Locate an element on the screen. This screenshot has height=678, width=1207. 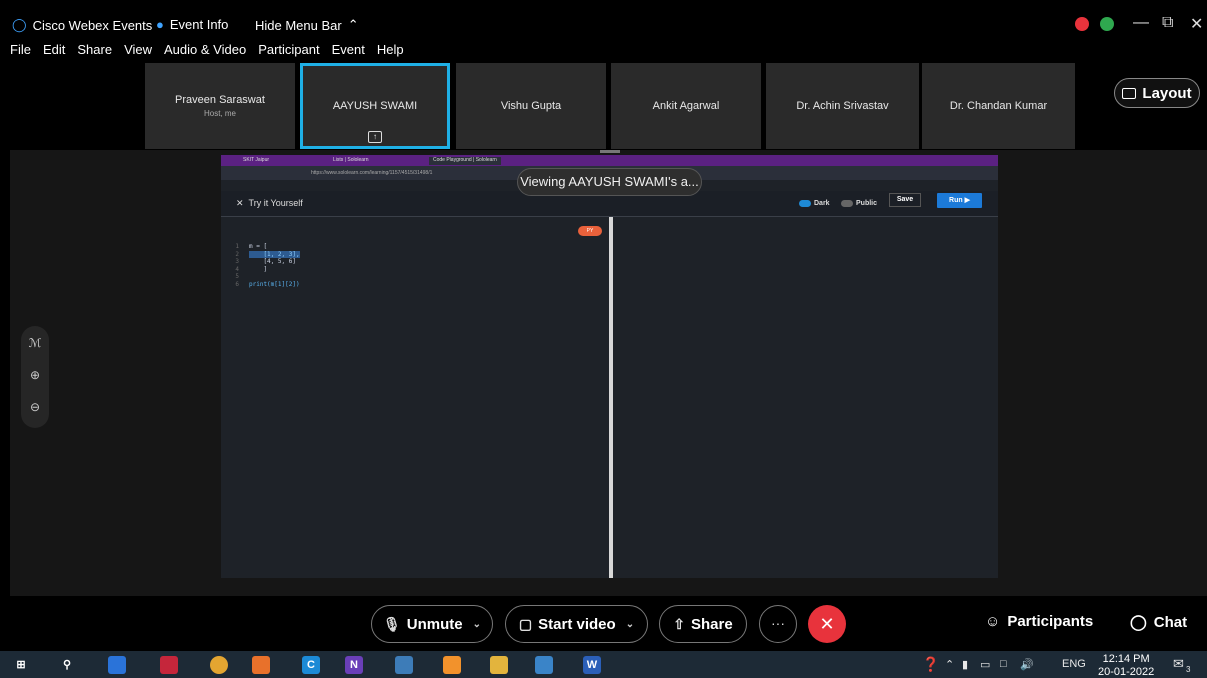
share-label: Share is located at coordinates (712, 624).